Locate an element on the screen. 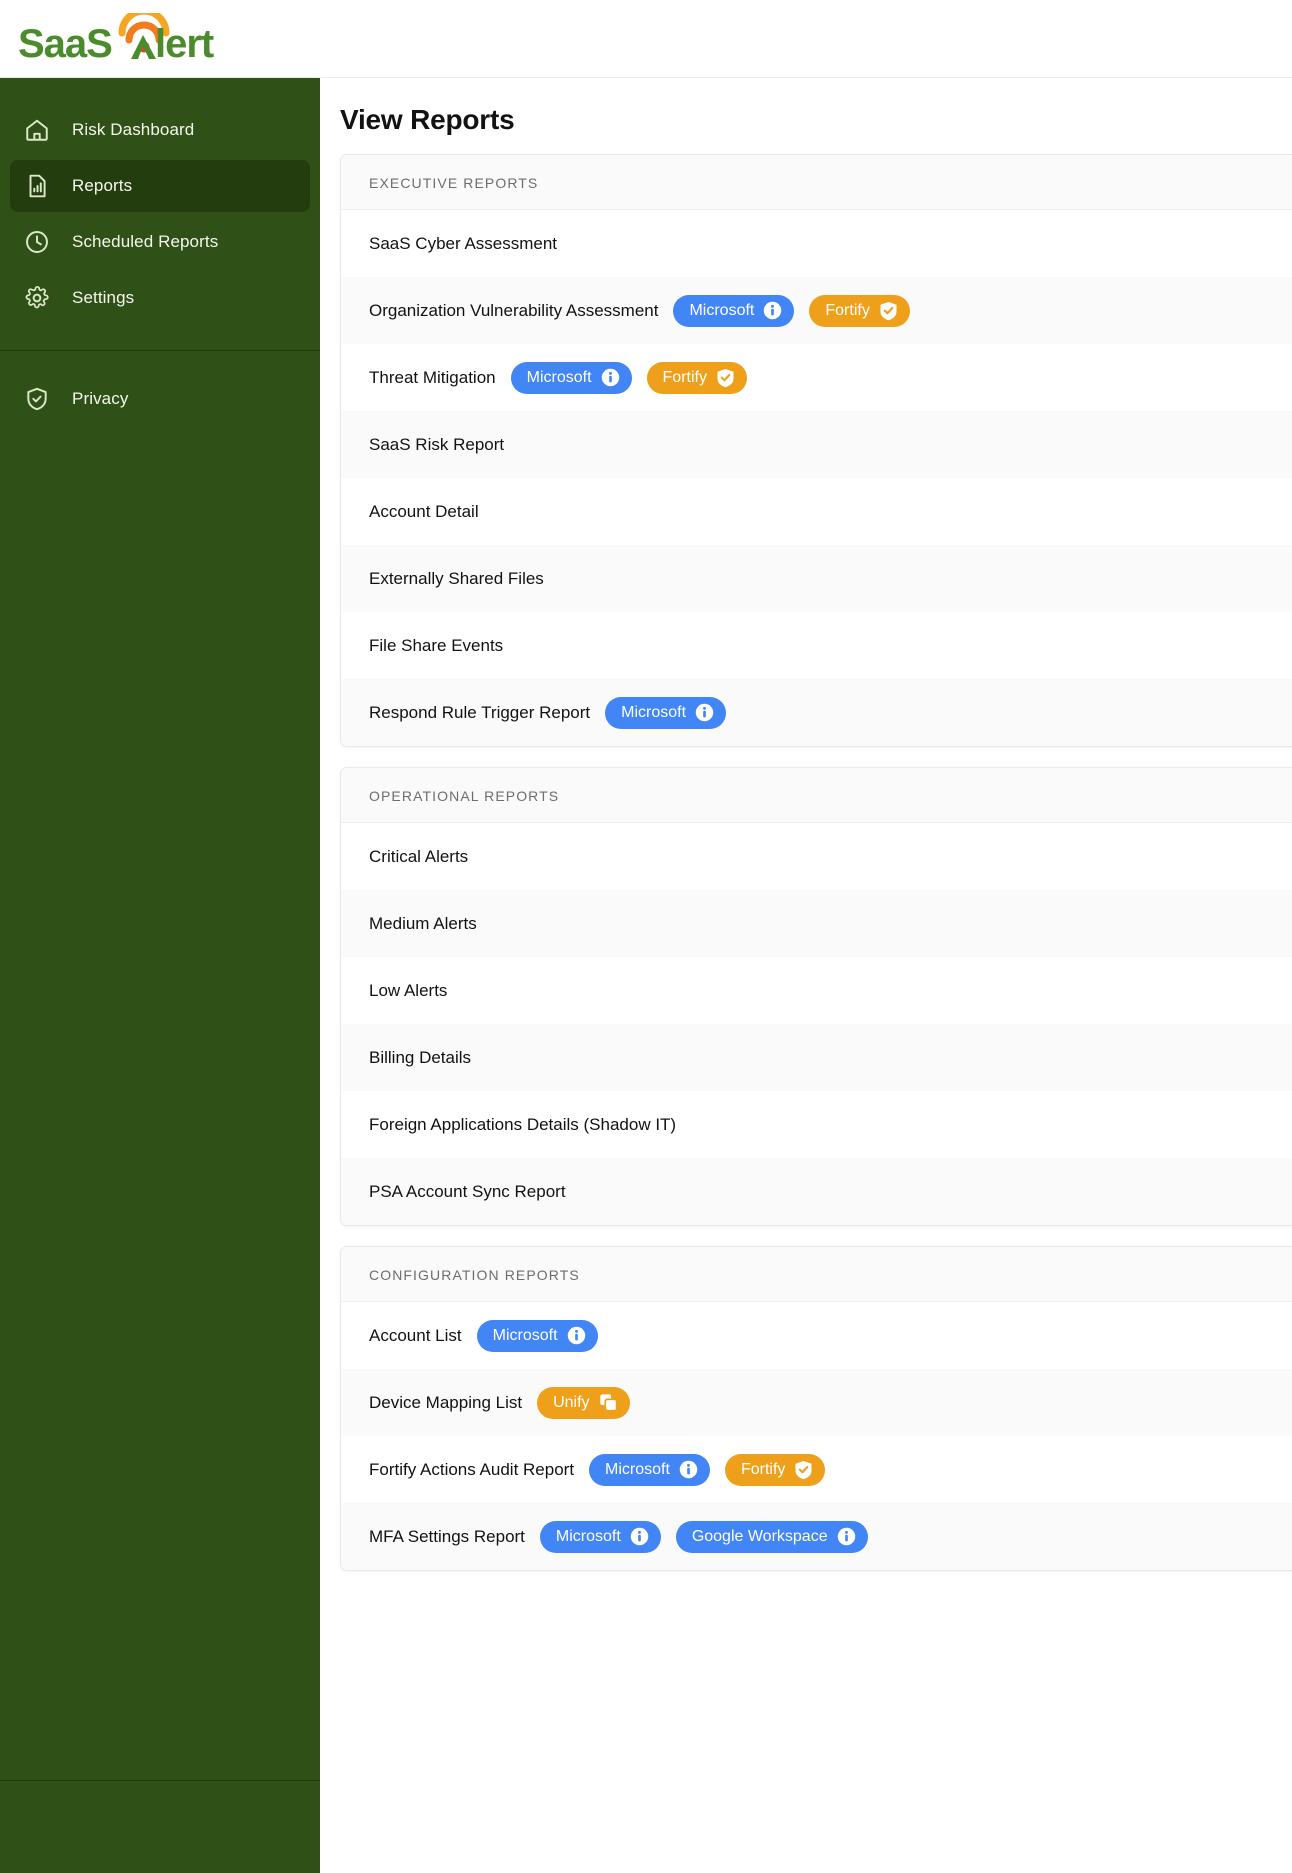  badge-label: Google Workspace is located at coordinates (759, 1536).